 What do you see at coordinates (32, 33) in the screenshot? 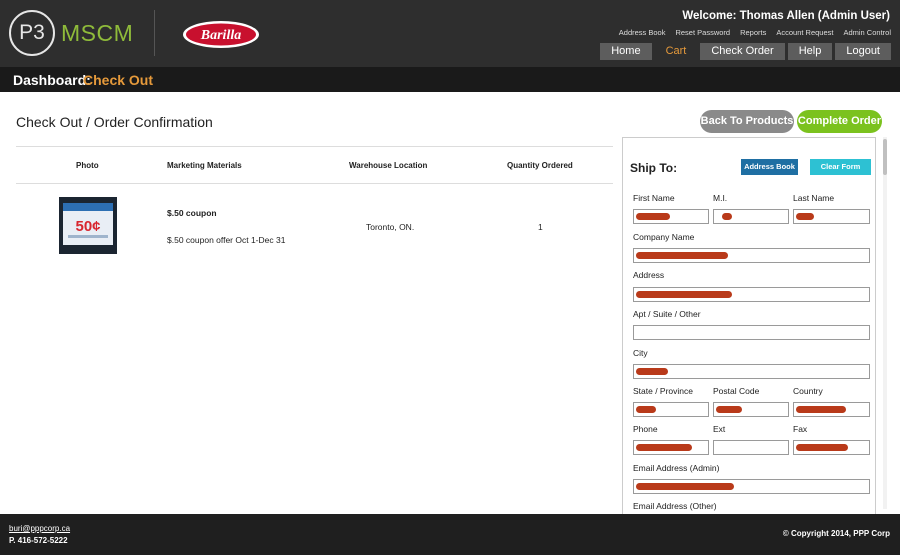
I see `p3-logo: P3` at bounding box center [32, 33].